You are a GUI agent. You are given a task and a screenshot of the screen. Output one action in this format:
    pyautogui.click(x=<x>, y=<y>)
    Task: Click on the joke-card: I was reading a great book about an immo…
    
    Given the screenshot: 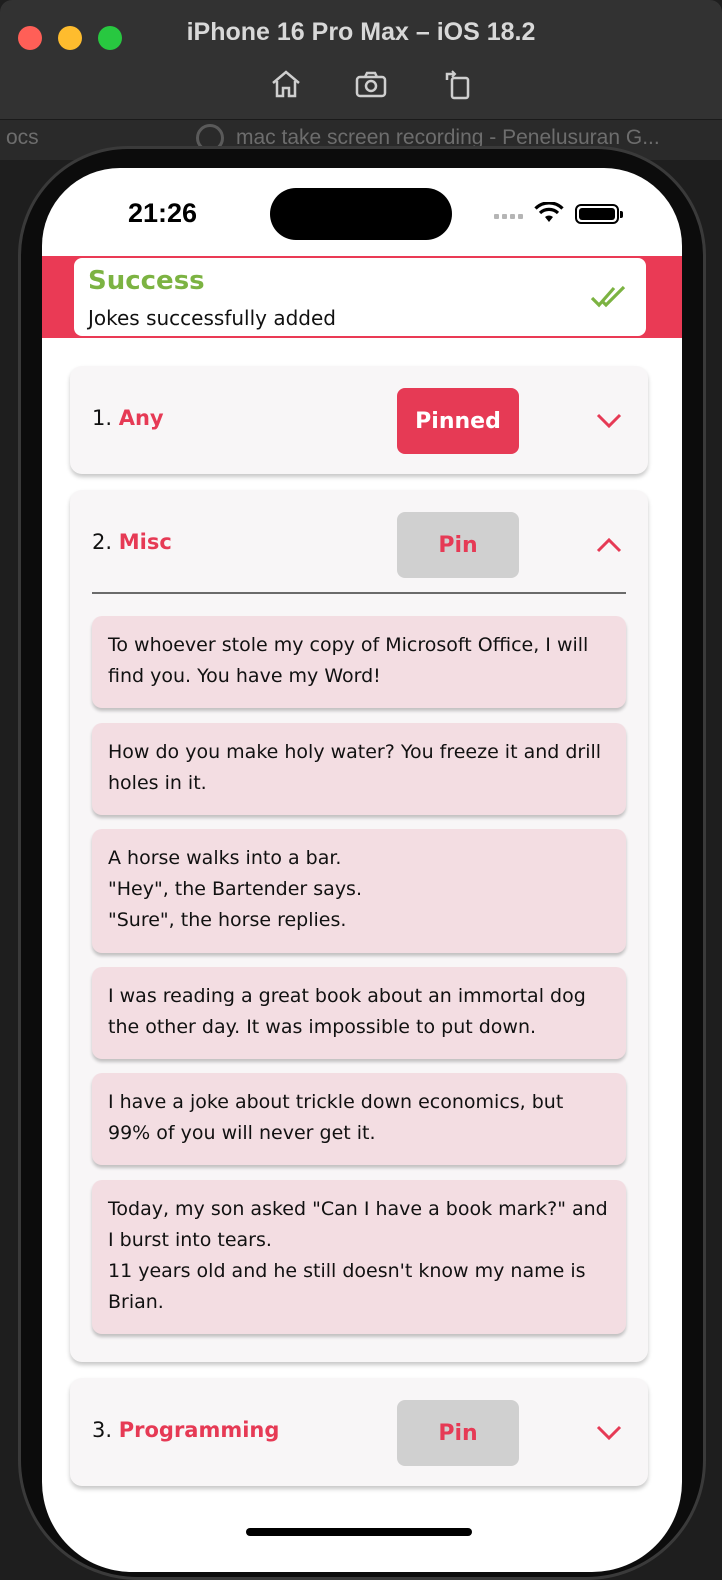 What is the action you would take?
    pyautogui.click(x=359, y=1013)
    